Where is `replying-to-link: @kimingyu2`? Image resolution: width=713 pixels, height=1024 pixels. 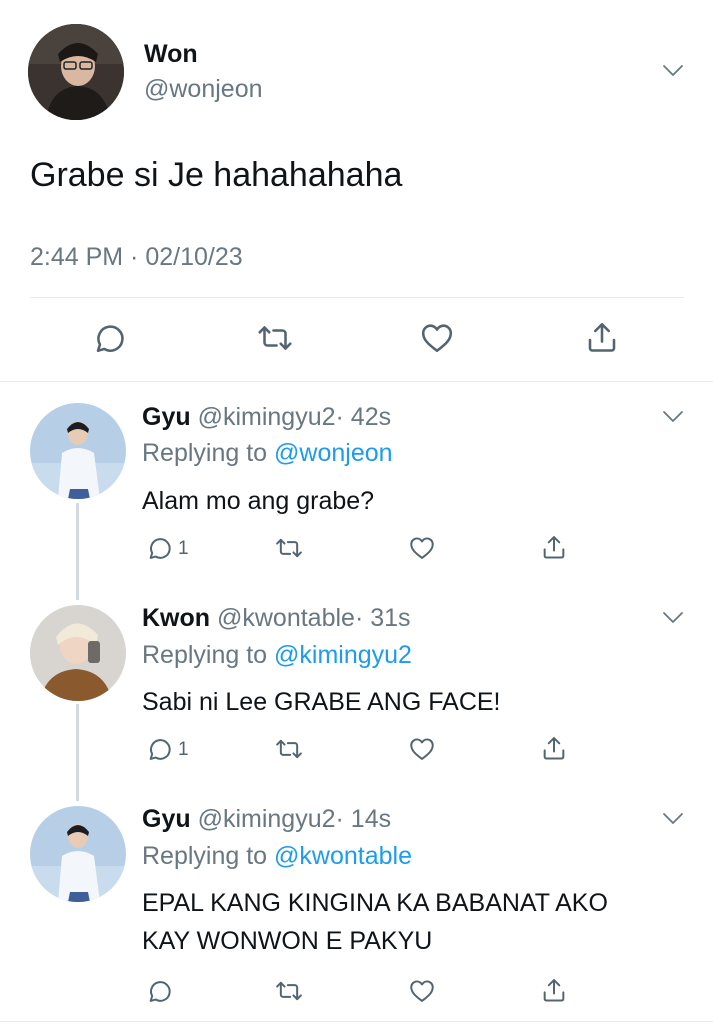
replying-to-link: @kimingyu2 is located at coordinates (343, 655).